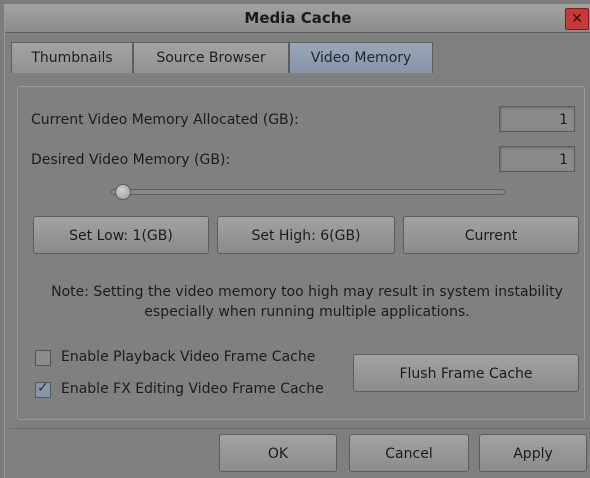 The image size is (590, 478). Describe the element at coordinates (123, 192) in the screenshot. I see `memory-slider-thumb` at that location.